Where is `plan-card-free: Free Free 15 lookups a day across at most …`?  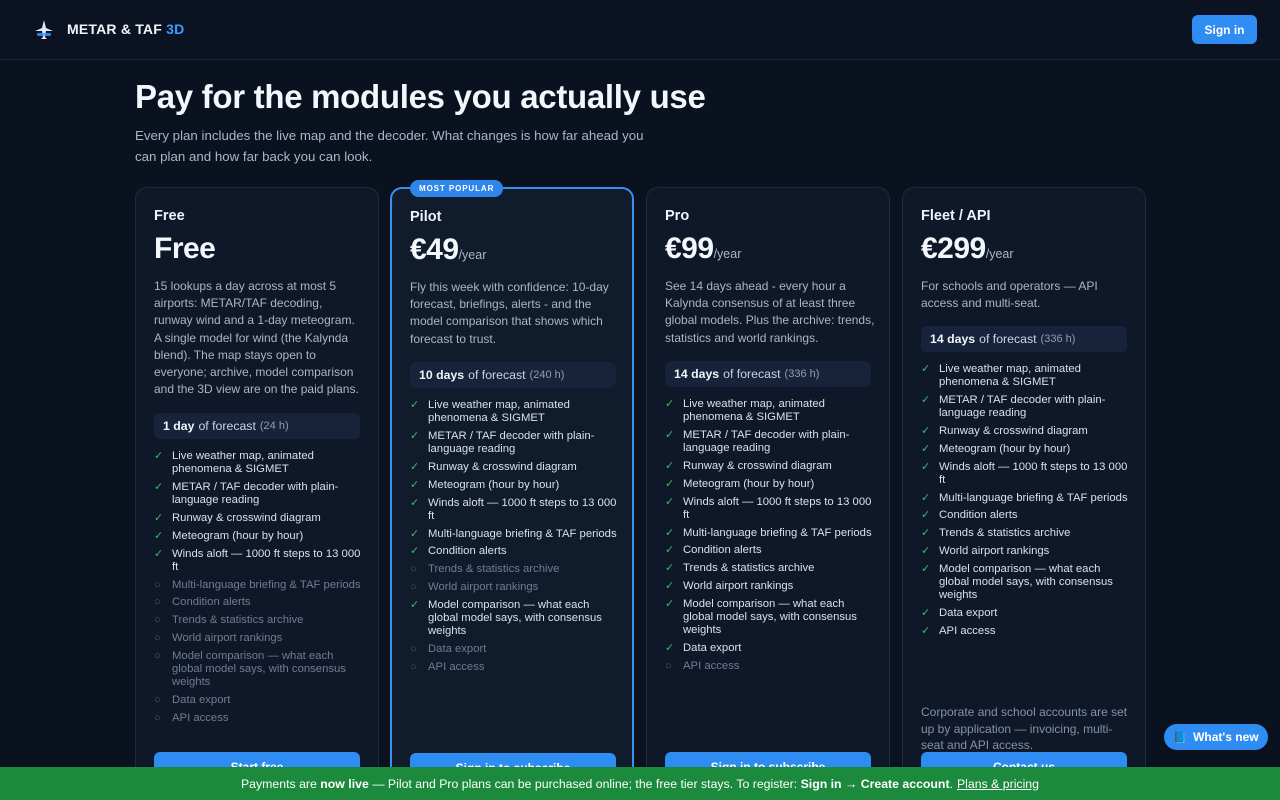 plan-card-free: Free Free 15 lookups a day across at most … is located at coordinates (257, 493).